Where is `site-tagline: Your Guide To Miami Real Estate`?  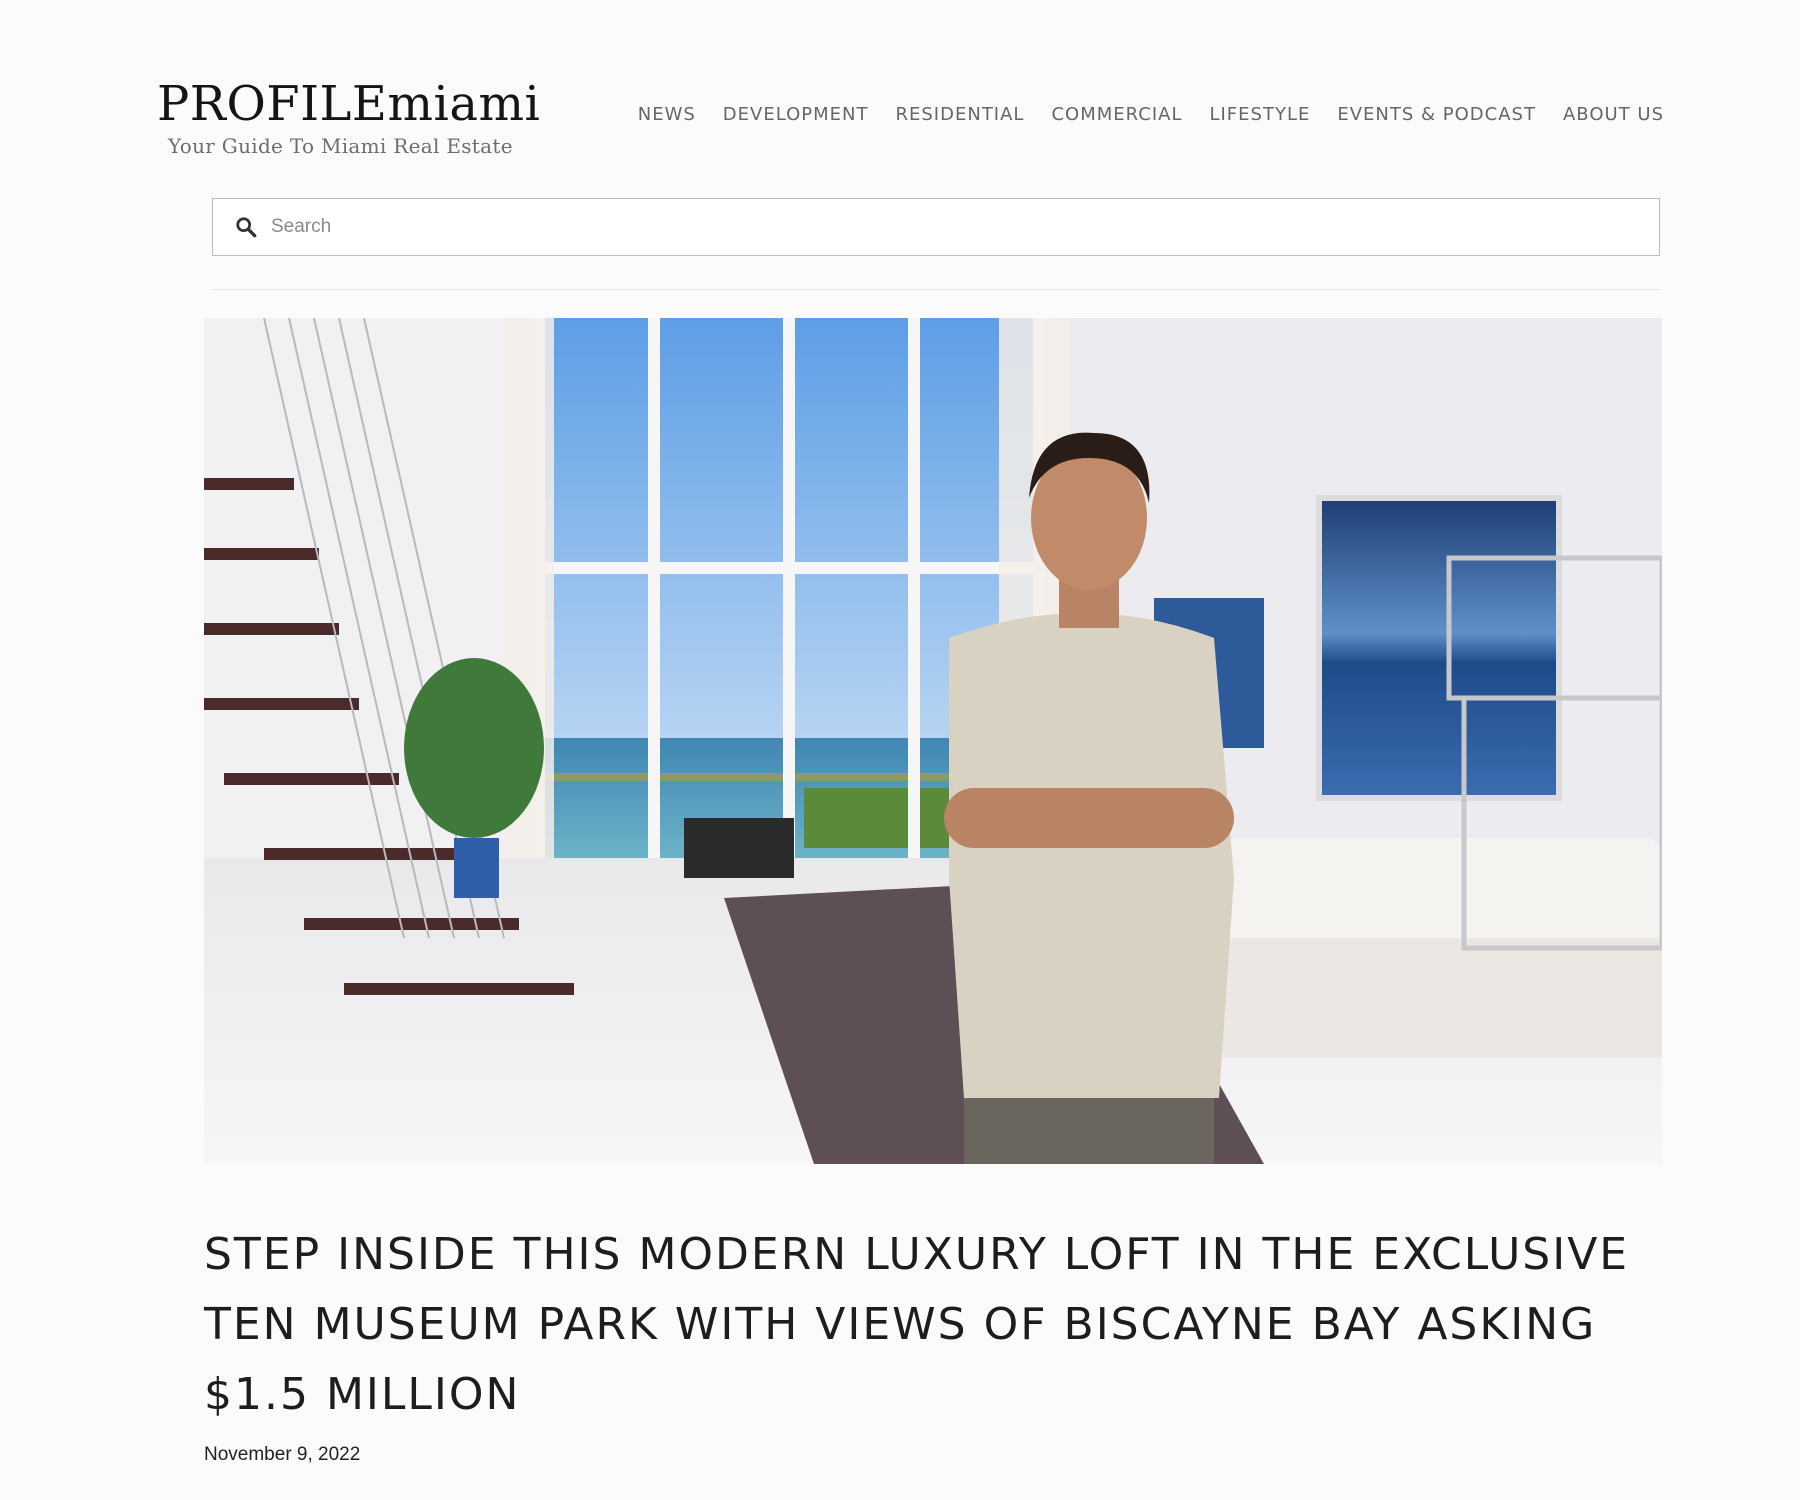
site-tagline: Your Guide To Miami Real Estate is located at coordinates (340, 146).